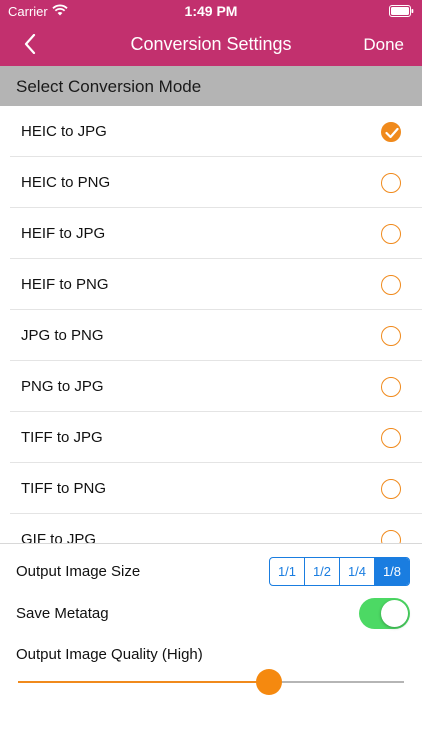 The height and width of the screenshot is (750, 422). I want to click on quality-label: Output Image Quality (High), so click(109, 654).